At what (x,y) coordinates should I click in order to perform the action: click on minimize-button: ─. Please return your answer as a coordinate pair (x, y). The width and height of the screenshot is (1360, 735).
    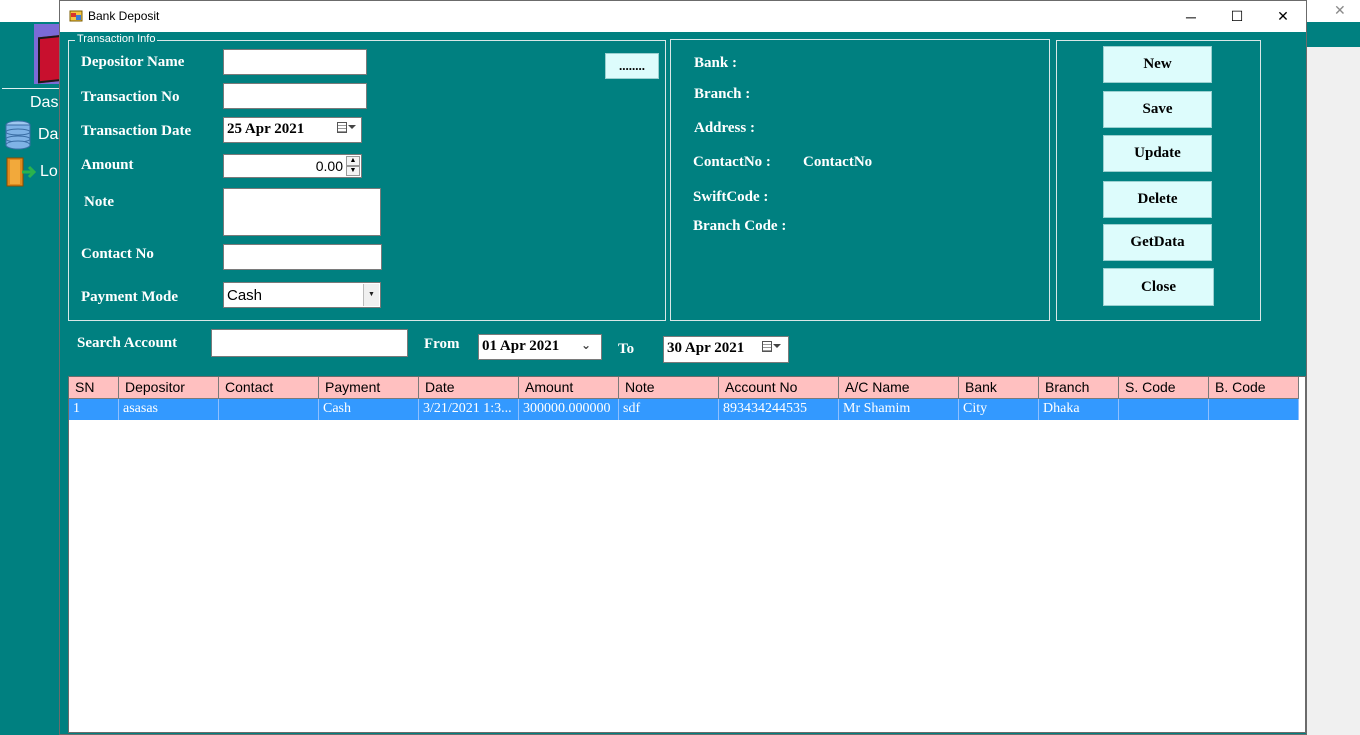
    Looking at the image, I should click on (1191, 16).